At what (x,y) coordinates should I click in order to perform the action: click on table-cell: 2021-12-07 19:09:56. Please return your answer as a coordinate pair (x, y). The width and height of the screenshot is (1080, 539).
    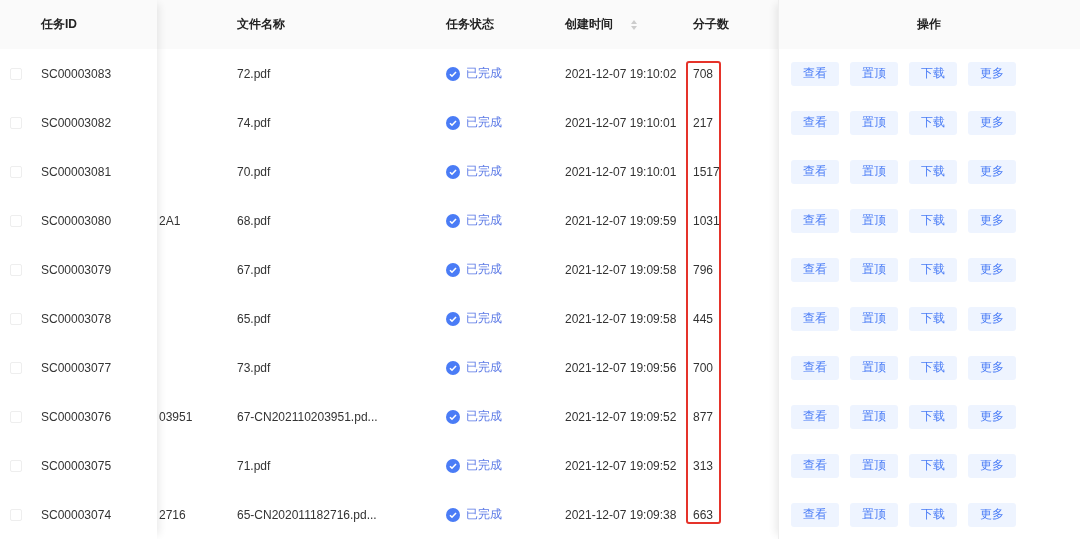
    Looking at the image, I should click on (621, 367).